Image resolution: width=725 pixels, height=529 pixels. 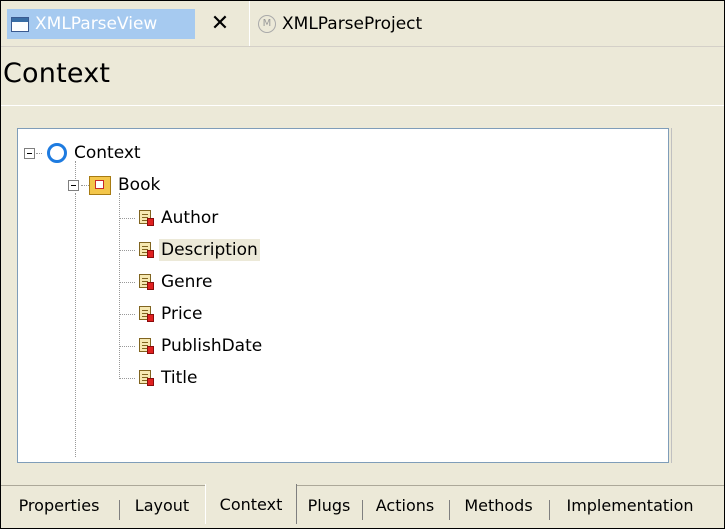 What do you see at coordinates (162, 505) in the screenshot?
I see `tab-layout: Layout` at bounding box center [162, 505].